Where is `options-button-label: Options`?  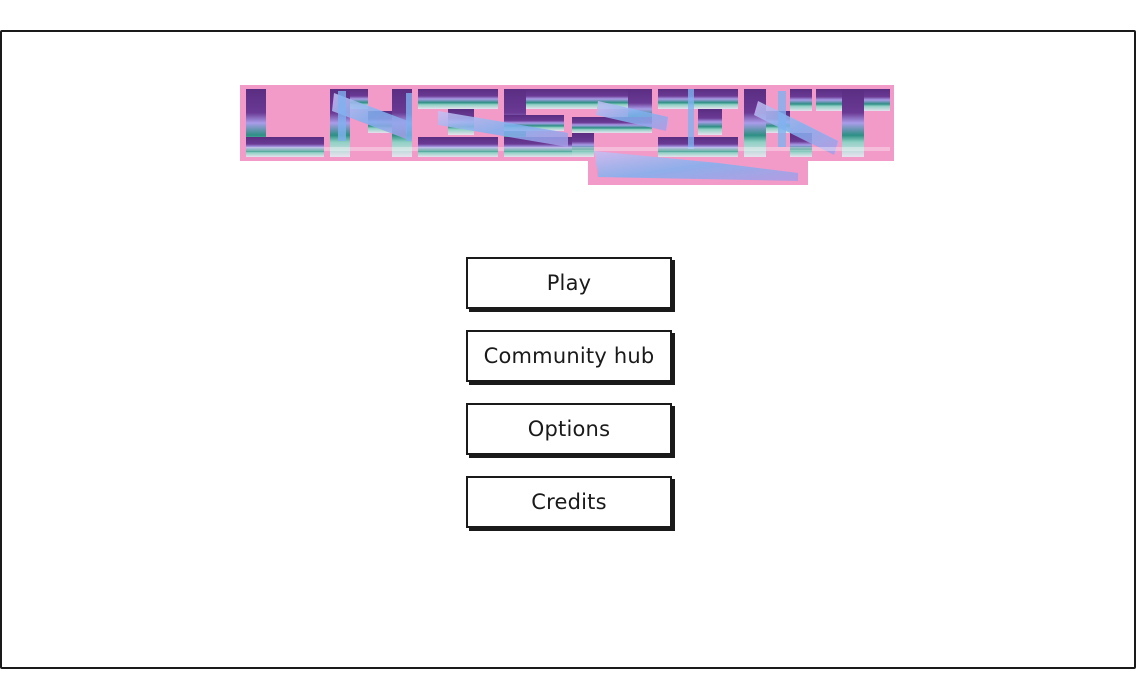
options-button-label: Options is located at coordinates (569, 429).